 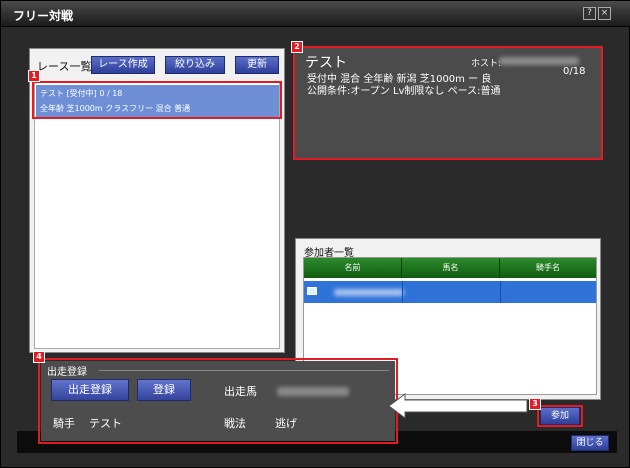 I want to click on left-arrow-icon, so click(x=458, y=406).